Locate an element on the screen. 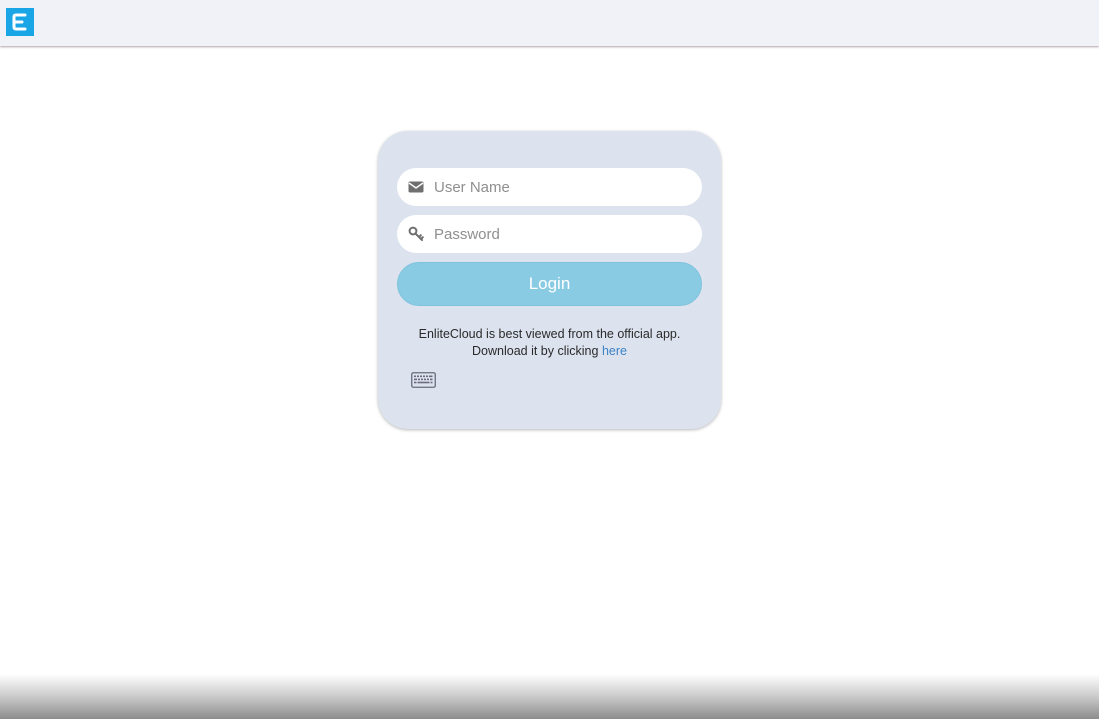 The height and width of the screenshot is (719, 1099). key-icon is located at coordinates (416, 233).